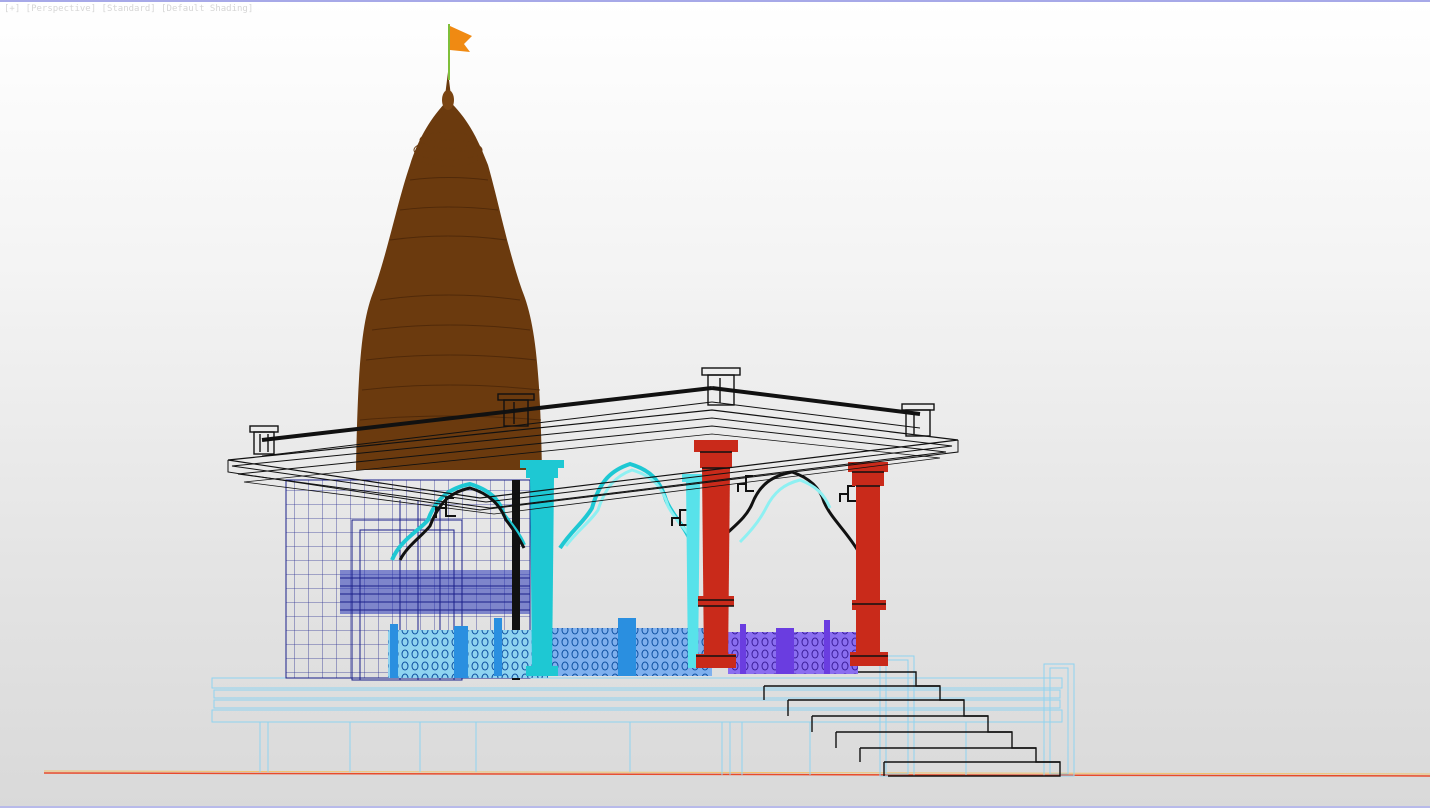 This screenshot has height=808, width=1430. What do you see at coordinates (623, 648) in the screenshot?
I see `railing` at bounding box center [623, 648].